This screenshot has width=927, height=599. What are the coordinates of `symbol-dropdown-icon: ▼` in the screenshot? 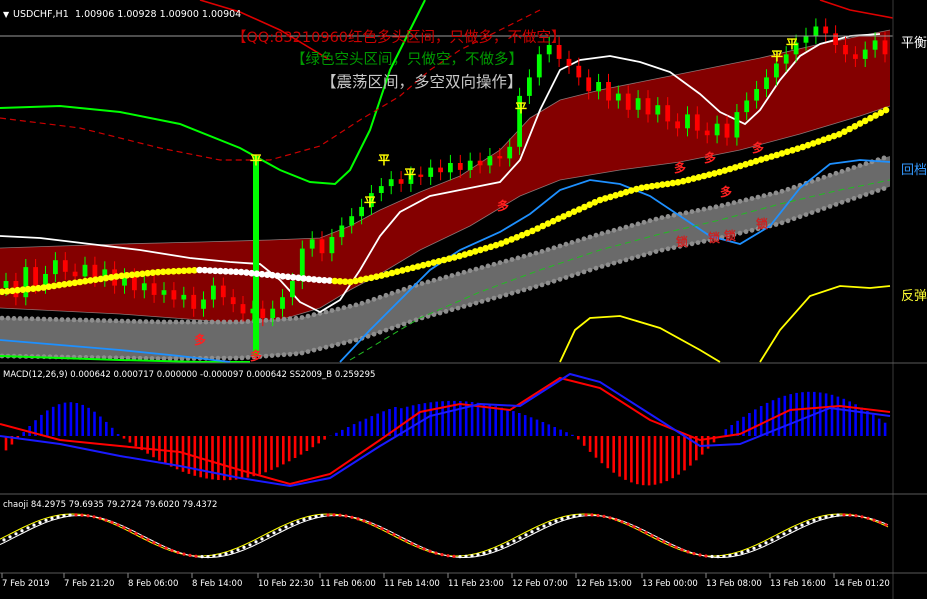 It's located at (6, 14).